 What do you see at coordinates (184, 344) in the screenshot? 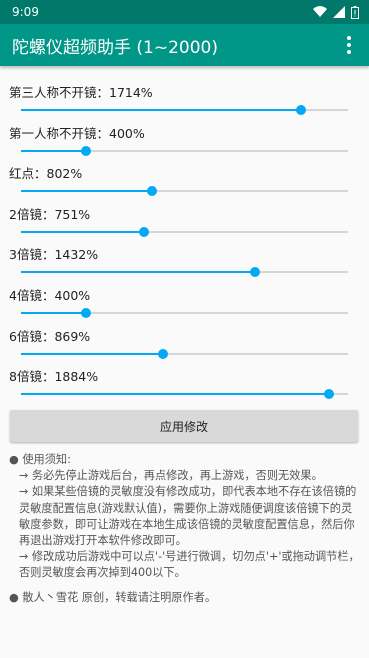
I see `slider-row: 6倍镜：869%` at bounding box center [184, 344].